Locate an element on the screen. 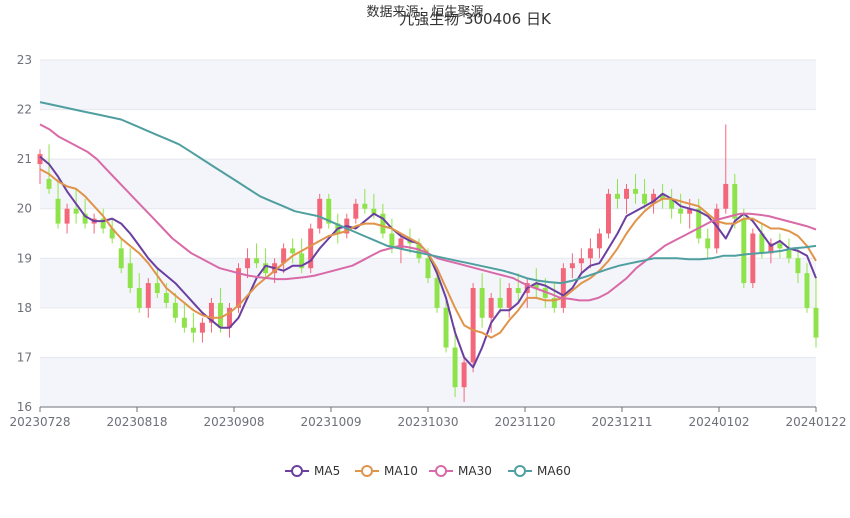 The width and height of the screenshot is (850, 518). x-tick-label: 20240122 is located at coordinates (815, 422).